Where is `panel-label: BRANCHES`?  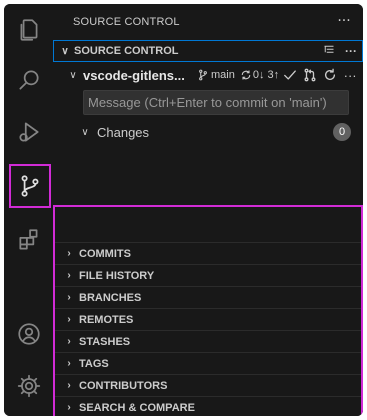 panel-label: BRANCHES is located at coordinates (110, 297).